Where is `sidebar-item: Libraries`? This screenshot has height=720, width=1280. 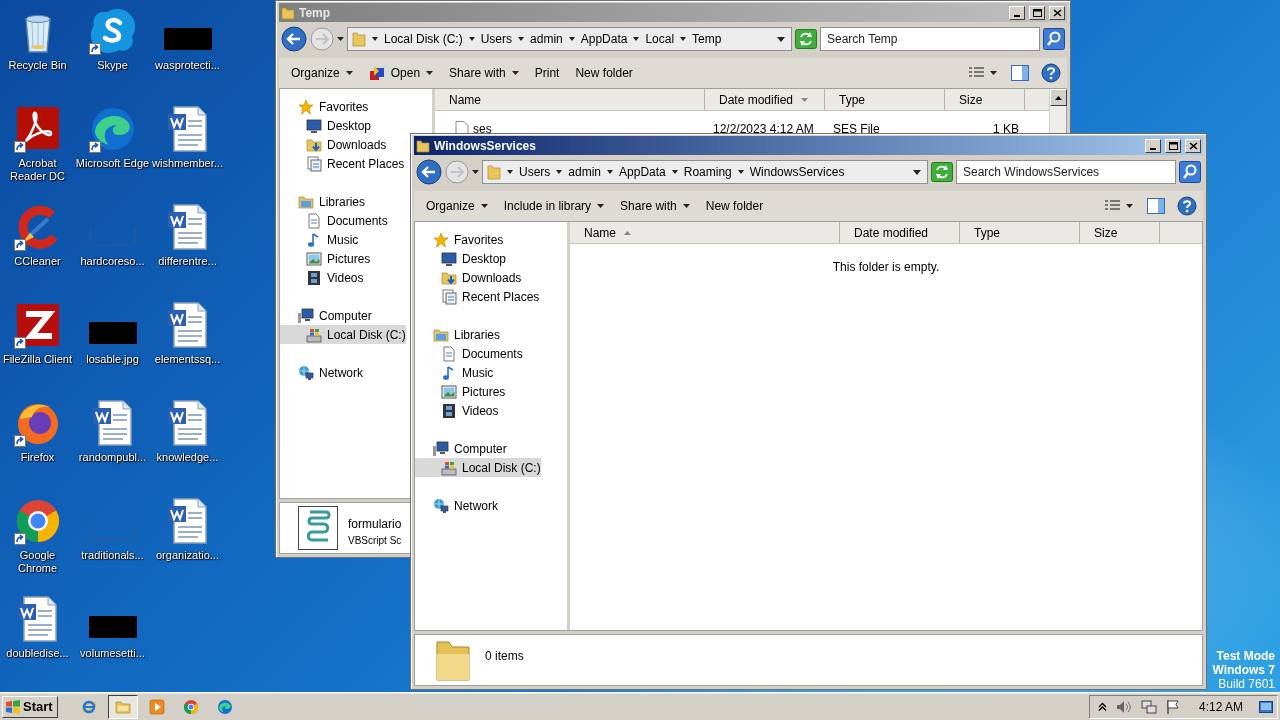
sidebar-item: Libraries is located at coordinates (460, 334).